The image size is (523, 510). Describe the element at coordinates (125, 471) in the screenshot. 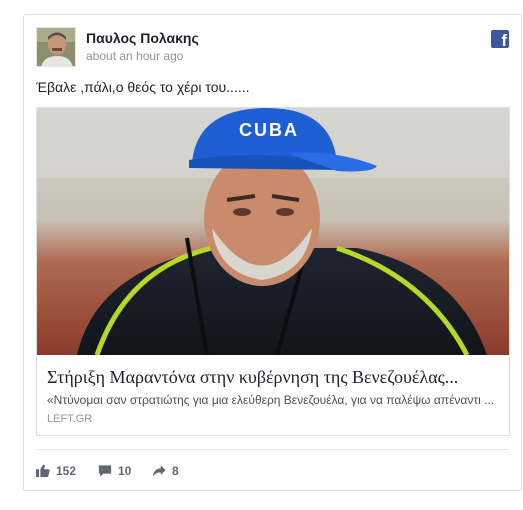

I see `comments-count: 10` at that location.